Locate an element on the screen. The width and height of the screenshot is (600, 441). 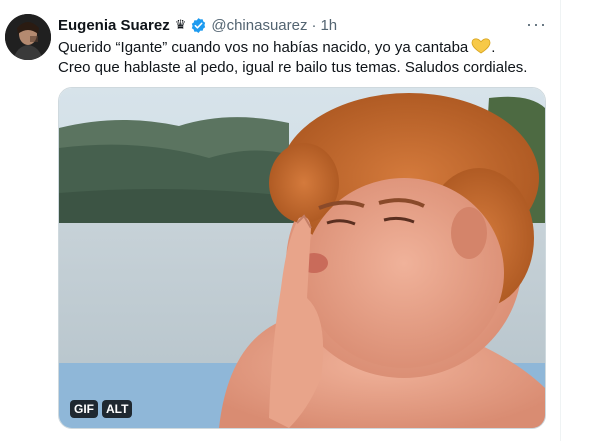
avatar-photo is located at coordinates (28, 37).